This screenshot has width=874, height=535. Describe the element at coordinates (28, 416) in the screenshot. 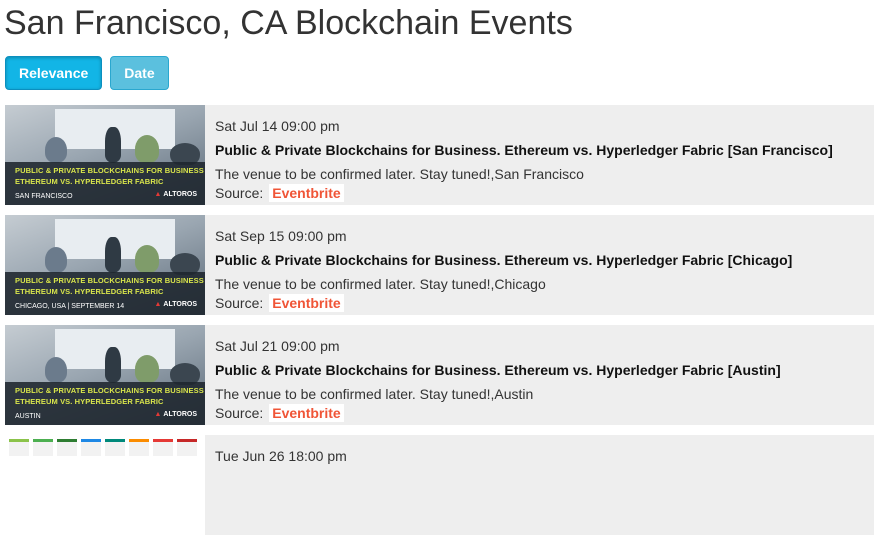

I see `image-location: AUSTIN` at that location.